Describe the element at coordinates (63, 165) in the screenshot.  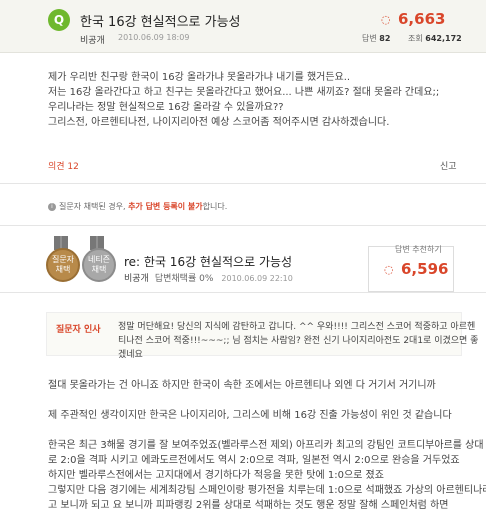
I see `opinion-link: 의견 12` at that location.